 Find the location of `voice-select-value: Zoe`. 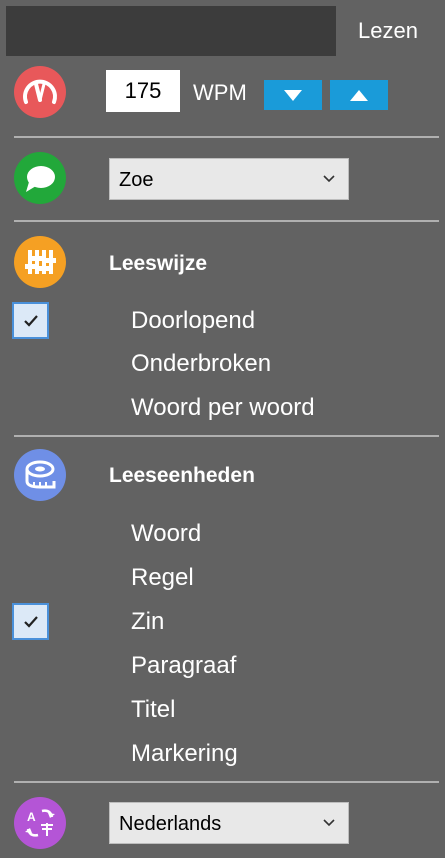

voice-select-value: Zoe is located at coordinates (136, 180).